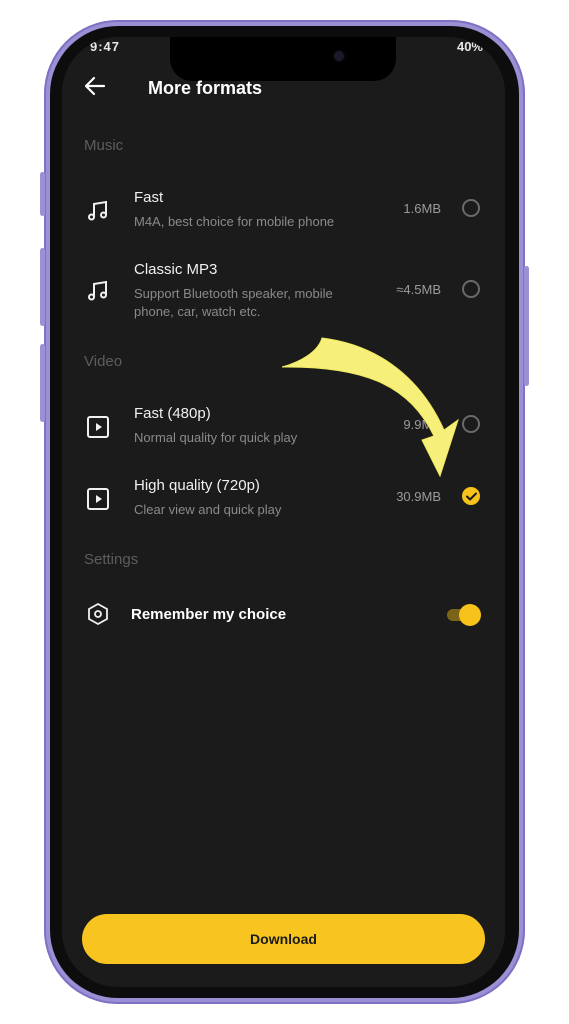 The width and height of the screenshot is (569, 1024). Describe the element at coordinates (205, 88) in the screenshot. I see `page-title: More formats` at that location.